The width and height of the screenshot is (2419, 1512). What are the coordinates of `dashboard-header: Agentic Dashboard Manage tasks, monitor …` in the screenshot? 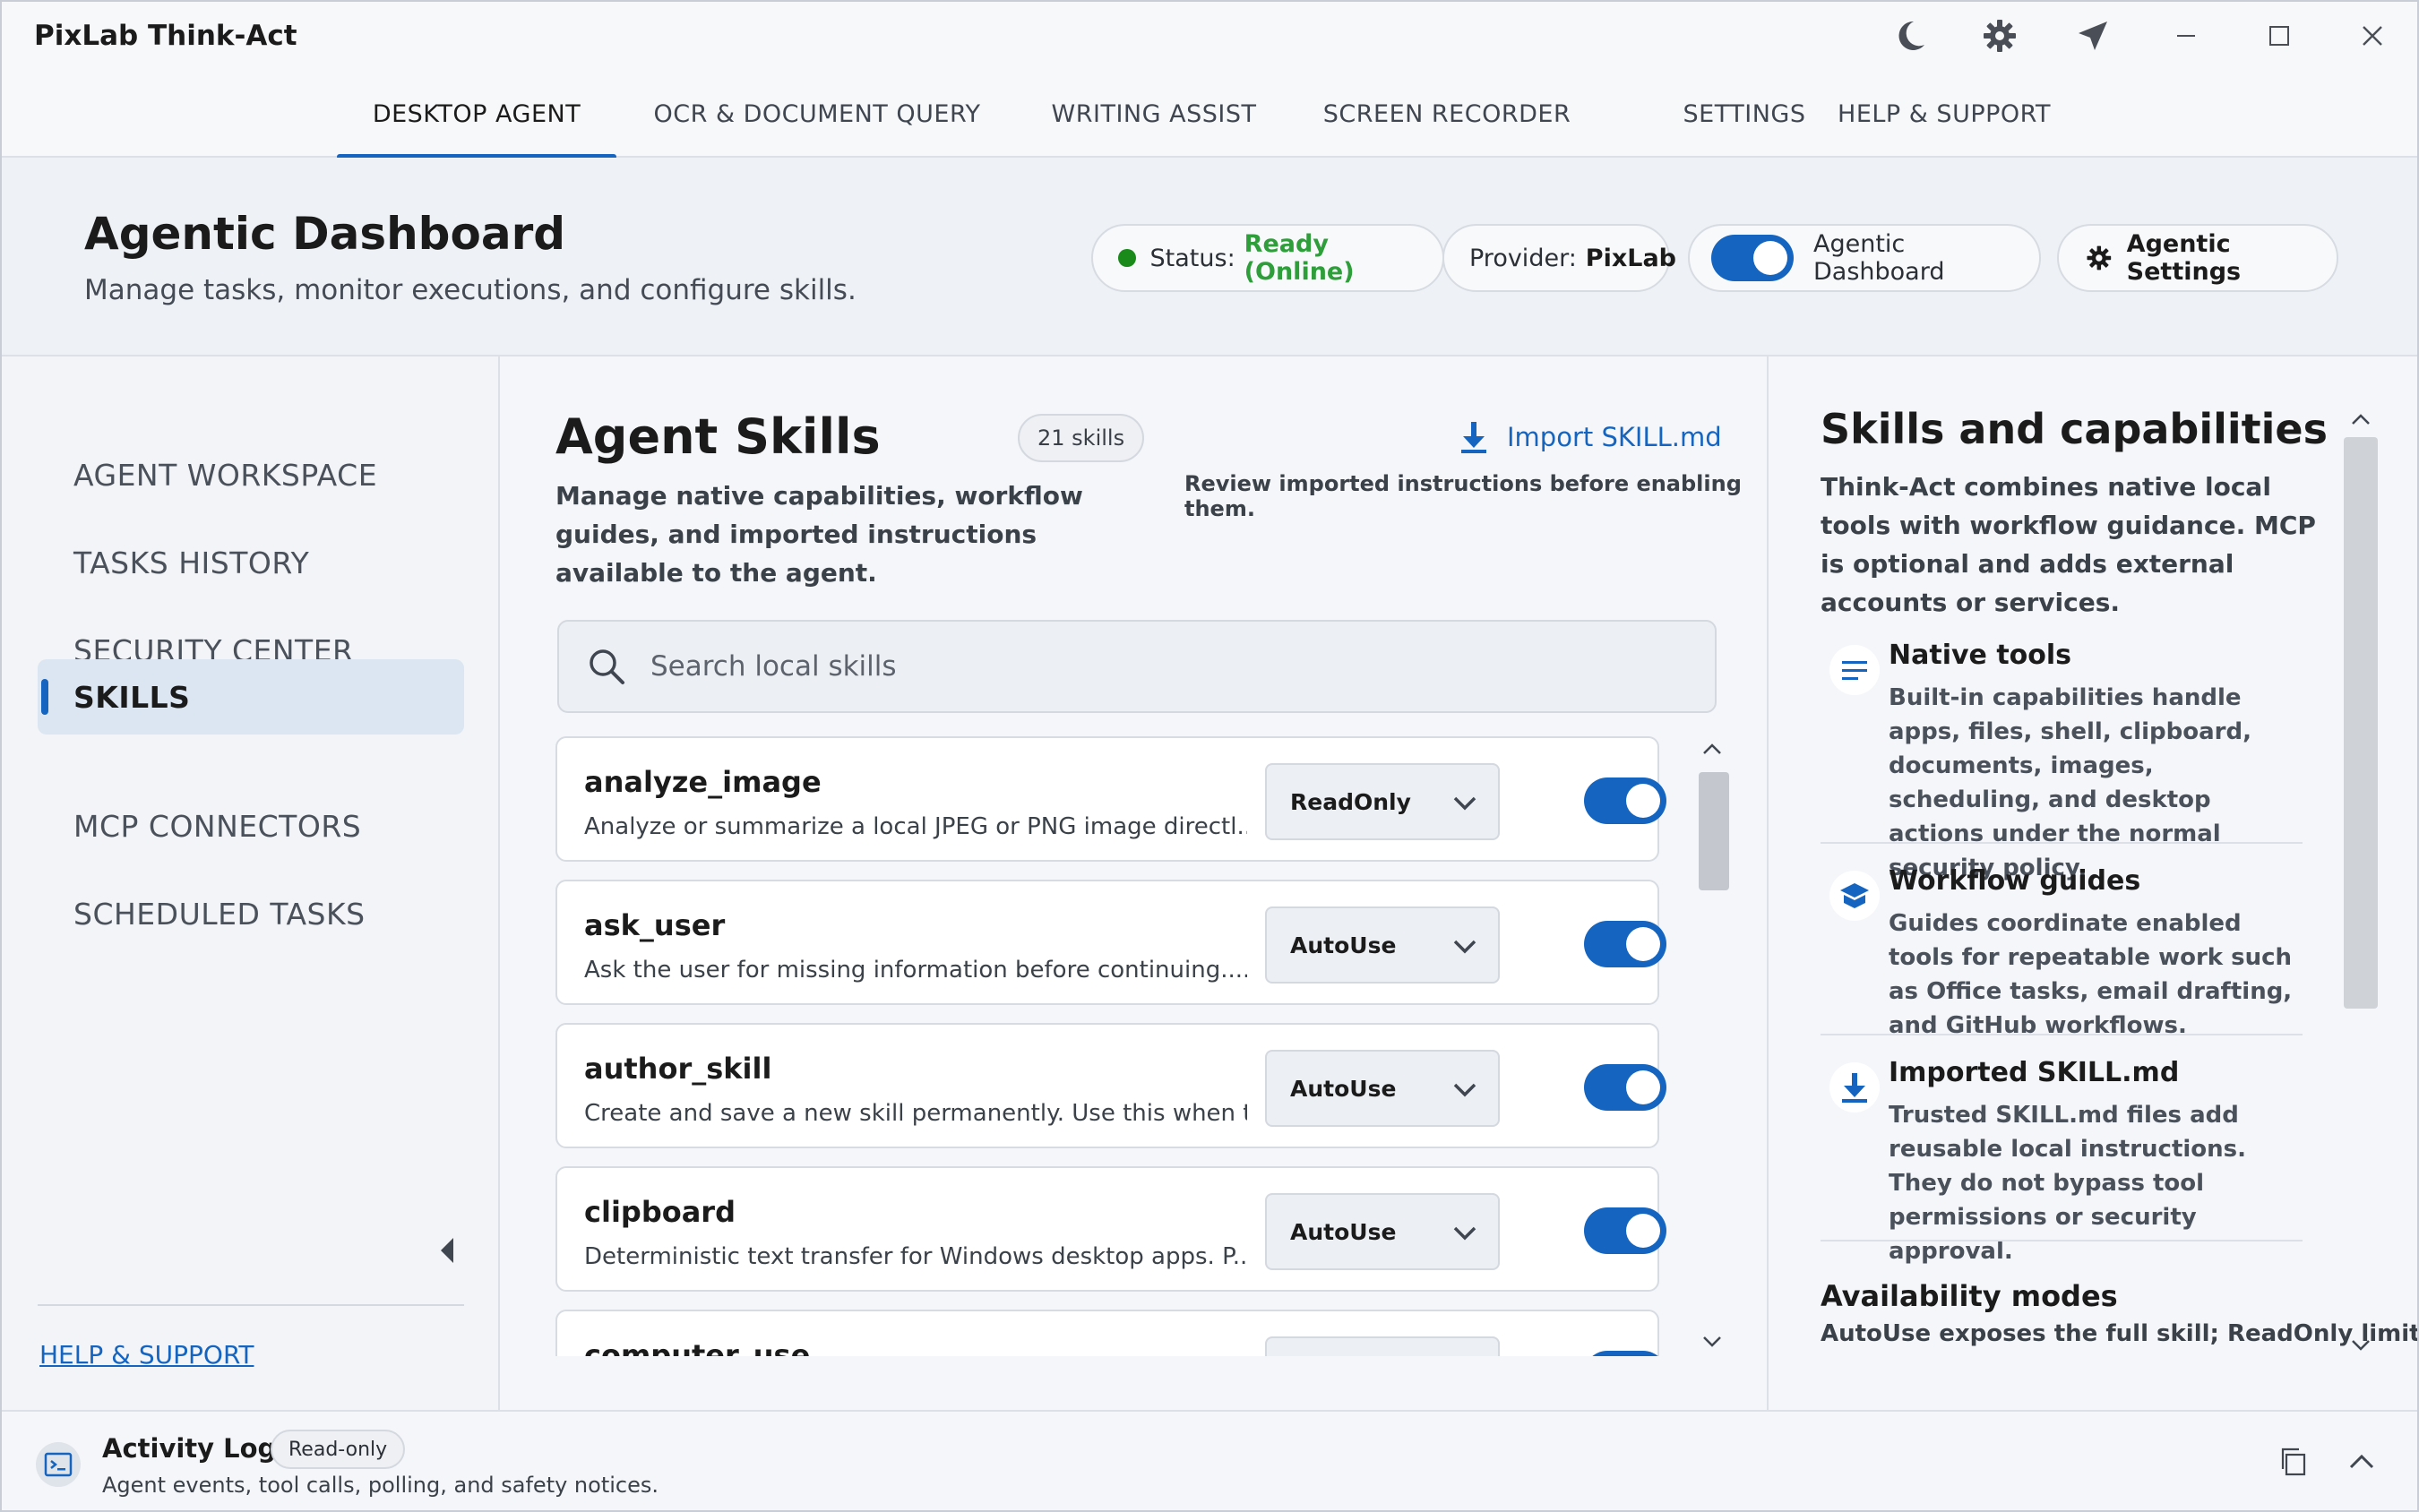 It's located at (1209, 258).